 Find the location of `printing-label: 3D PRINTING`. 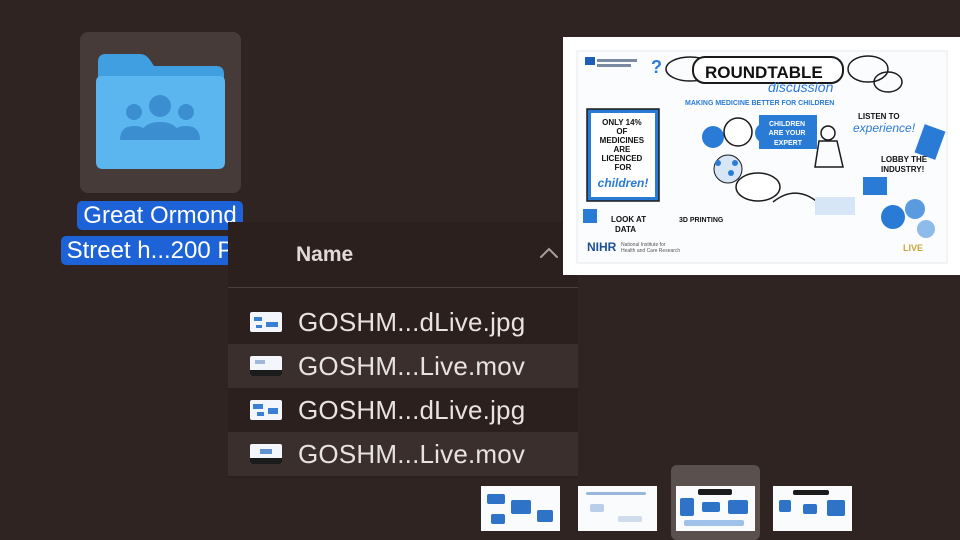

printing-label: 3D PRINTING is located at coordinates (701, 220).